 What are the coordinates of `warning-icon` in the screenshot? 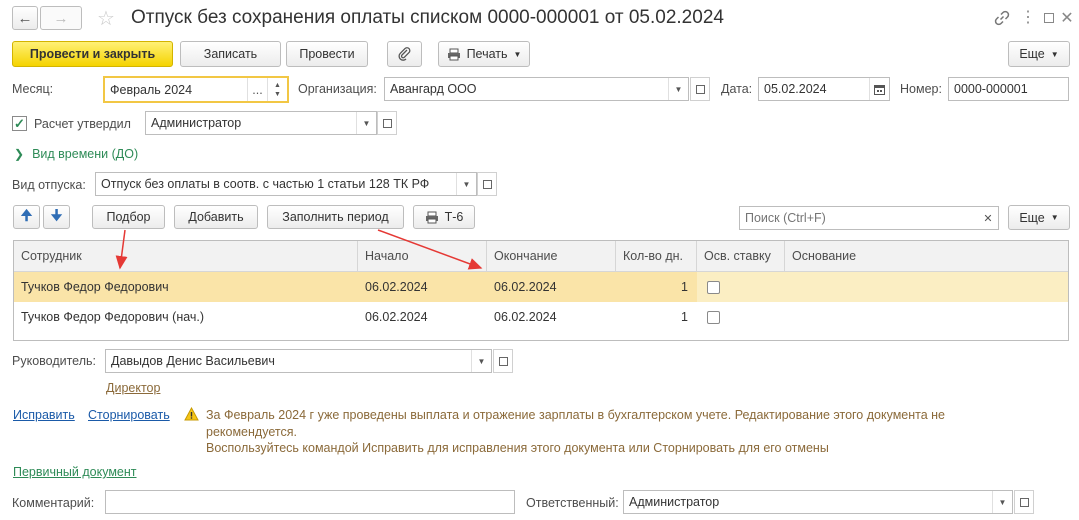 It's located at (191, 415).